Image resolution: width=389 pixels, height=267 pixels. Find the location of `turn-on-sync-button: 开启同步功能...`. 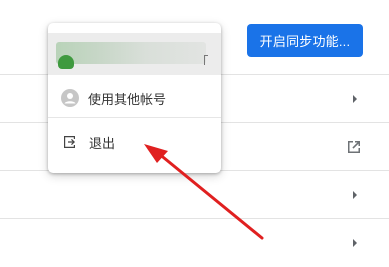

turn-on-sync-button: 开启同步功能... is located at coordinates (305, 40).